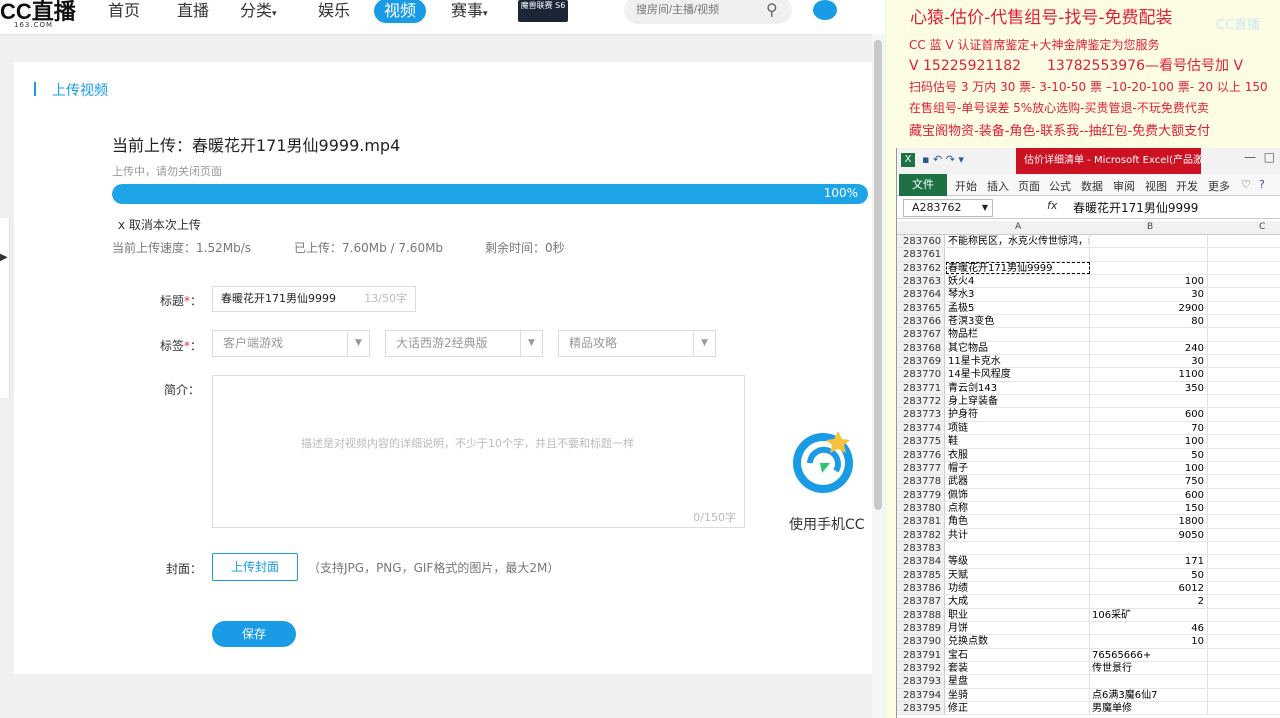  What do you see at coordinates (1018, 574) in the screenshot?
I see `cell-a: 天赋` at bounding box center [1018, 574].